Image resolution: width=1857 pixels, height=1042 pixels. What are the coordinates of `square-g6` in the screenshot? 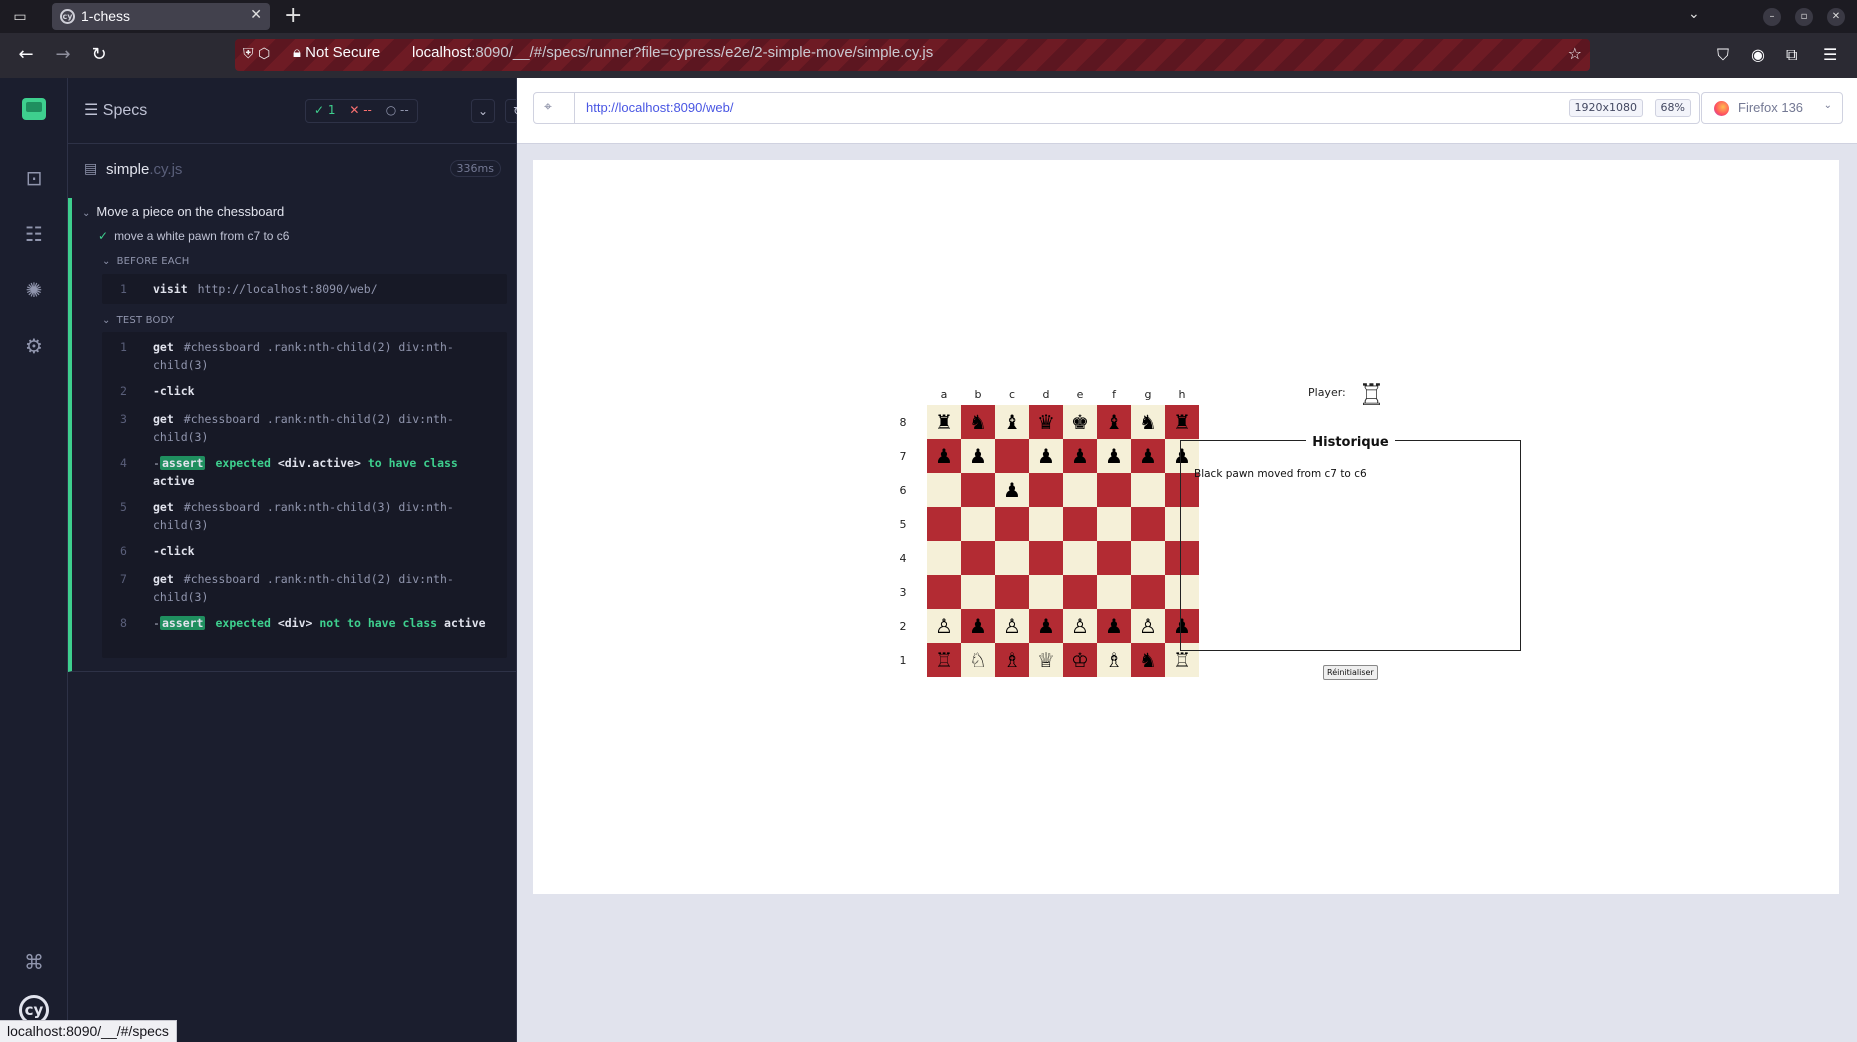 It's located at (1148, 490).